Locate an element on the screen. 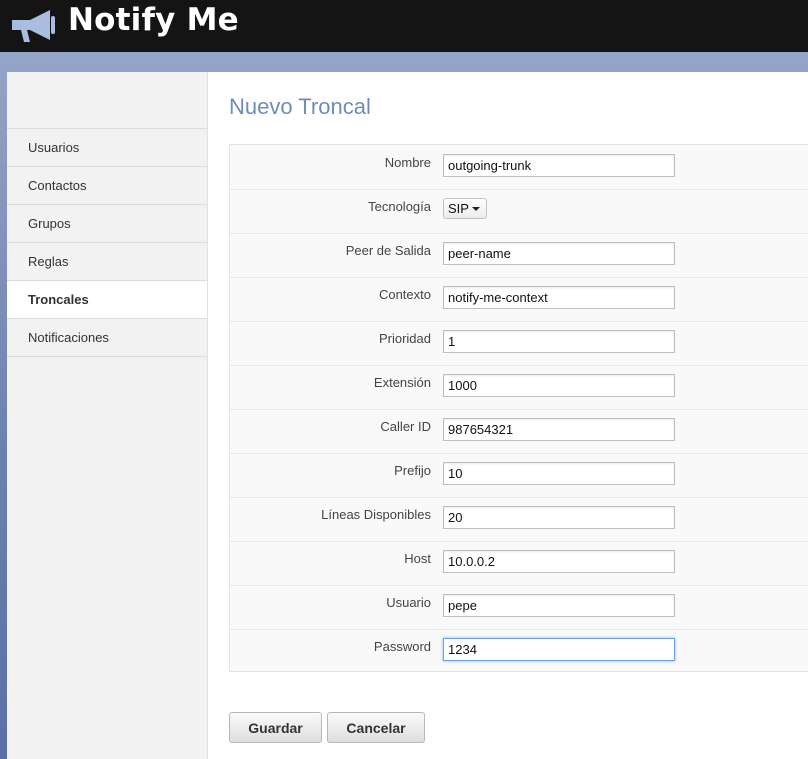 This screenshot has height=759, width=808. form-row-contexto: Contexto is located at coordinates (519, 299).